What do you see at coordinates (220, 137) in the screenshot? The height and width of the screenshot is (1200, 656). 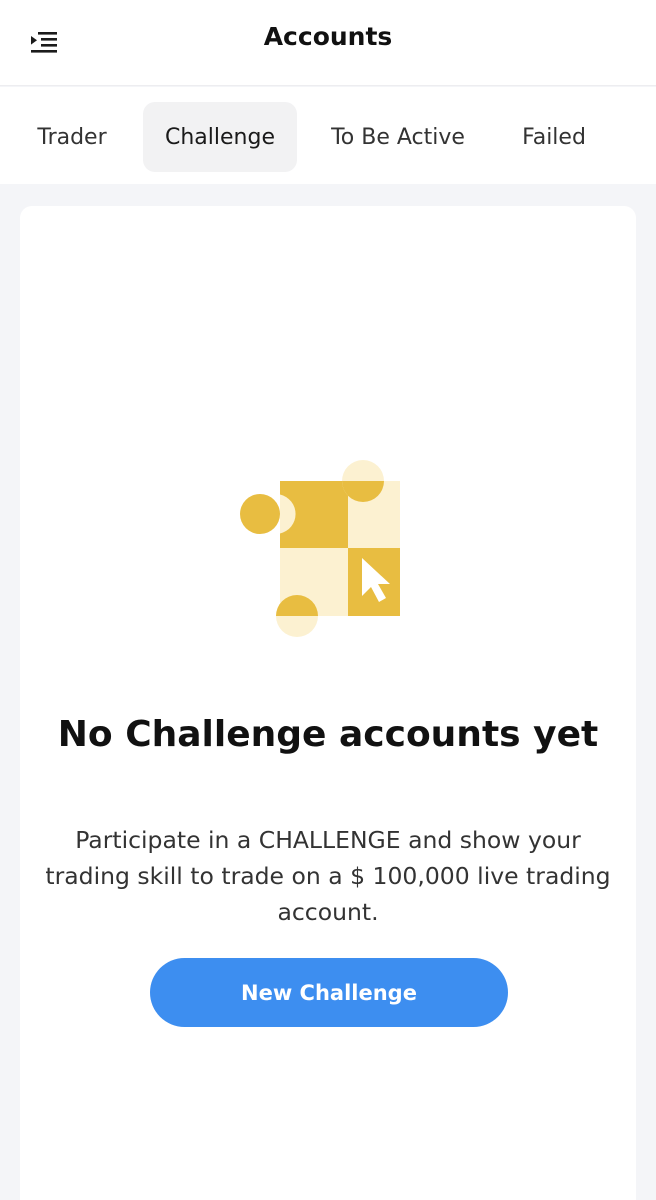 I see `tab-challenge: Challenge` at bounding box center [220, 137].